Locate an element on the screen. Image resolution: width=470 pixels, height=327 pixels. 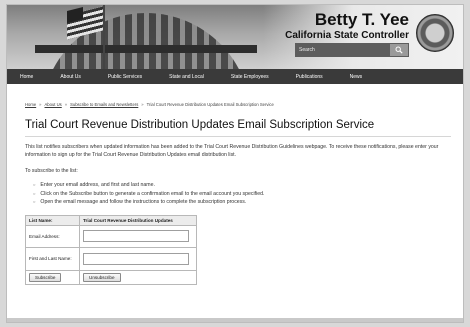
subscribe-intro: To subscribe to the list: is located at coordinates (51, 171).